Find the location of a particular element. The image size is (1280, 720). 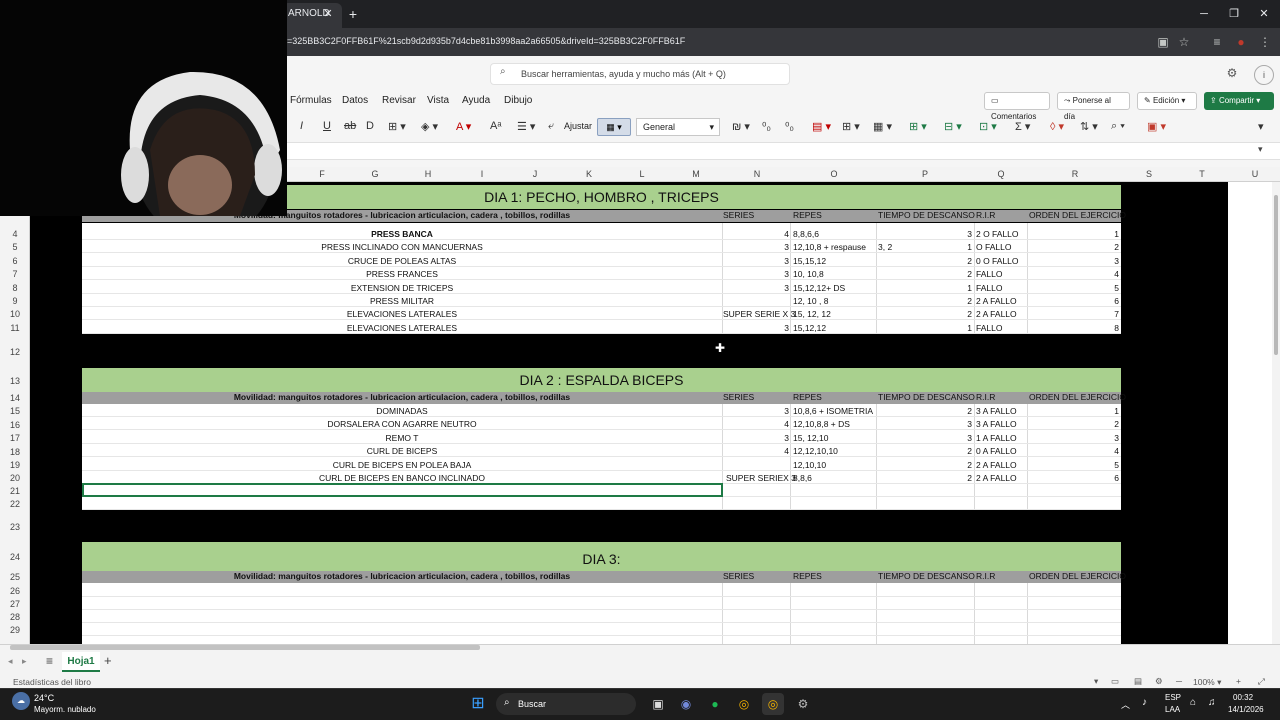

zoom-in-icon: + is located at coordinates (1238, 681).